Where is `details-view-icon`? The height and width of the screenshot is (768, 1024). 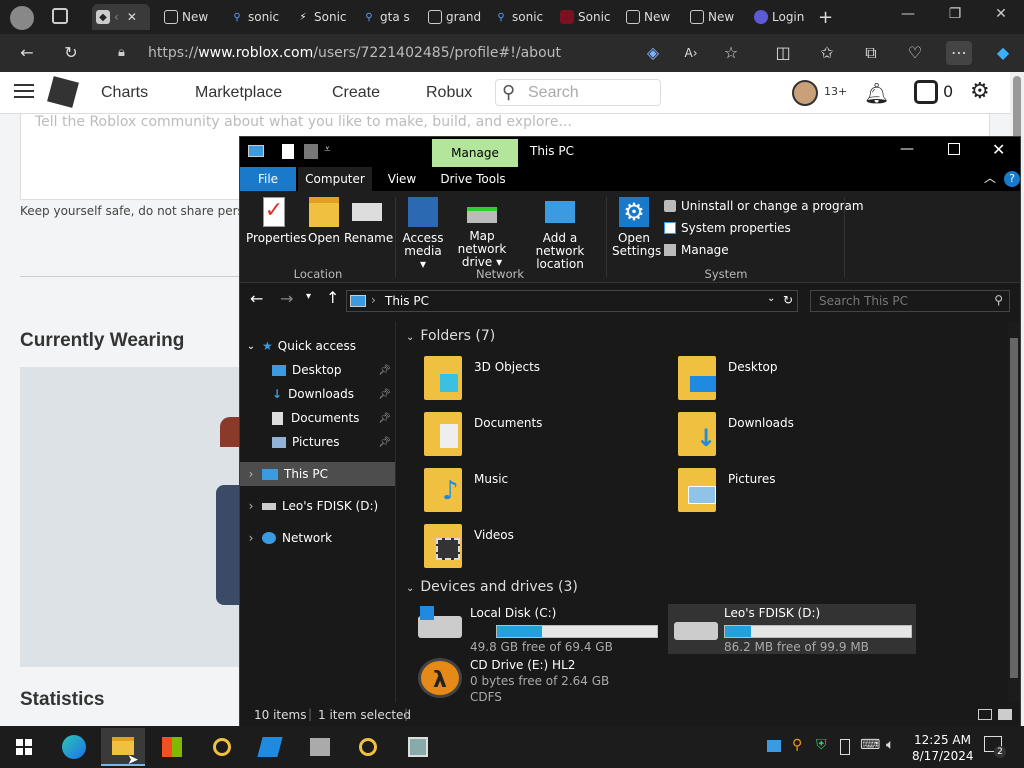
details-view-icon is located at coordinates (985, 714).